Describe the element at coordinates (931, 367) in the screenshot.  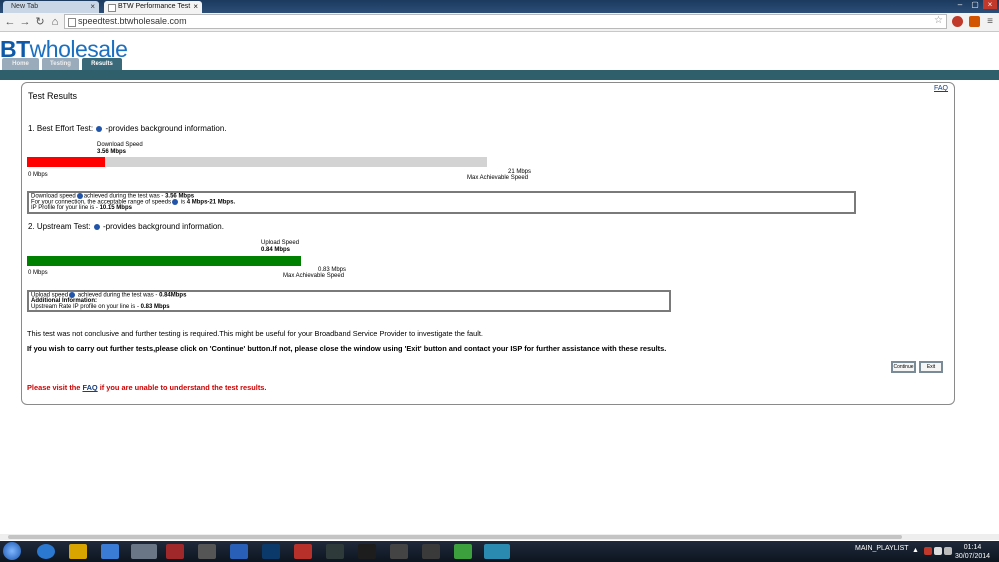
I see `exit-button: Exit` at that location.